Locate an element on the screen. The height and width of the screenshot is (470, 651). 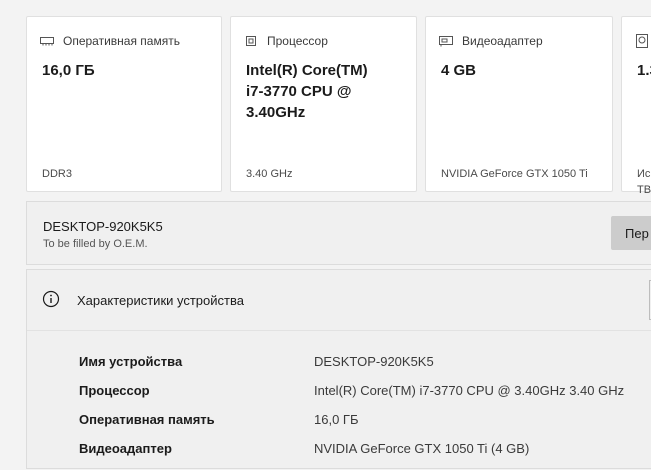
rename-pc-button: Пер is located at coordinates (631, 233).